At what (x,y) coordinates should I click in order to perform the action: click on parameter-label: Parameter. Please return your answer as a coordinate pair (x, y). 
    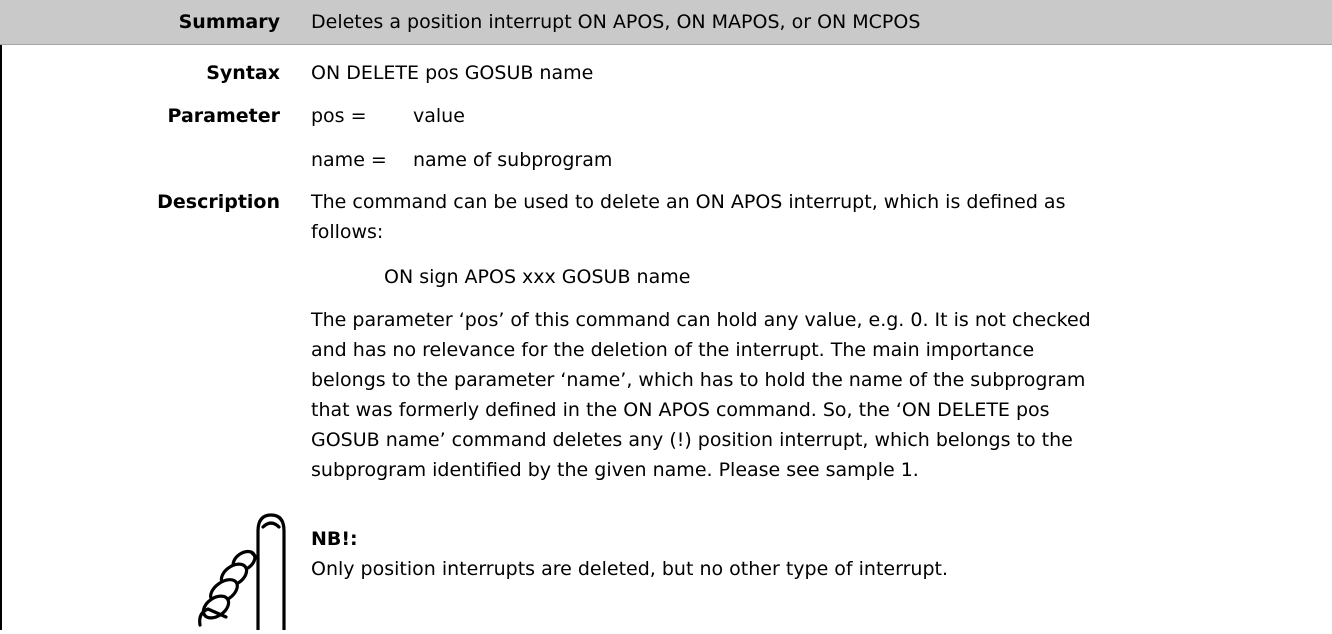
    Looking at the image, I should click on (223, 116).